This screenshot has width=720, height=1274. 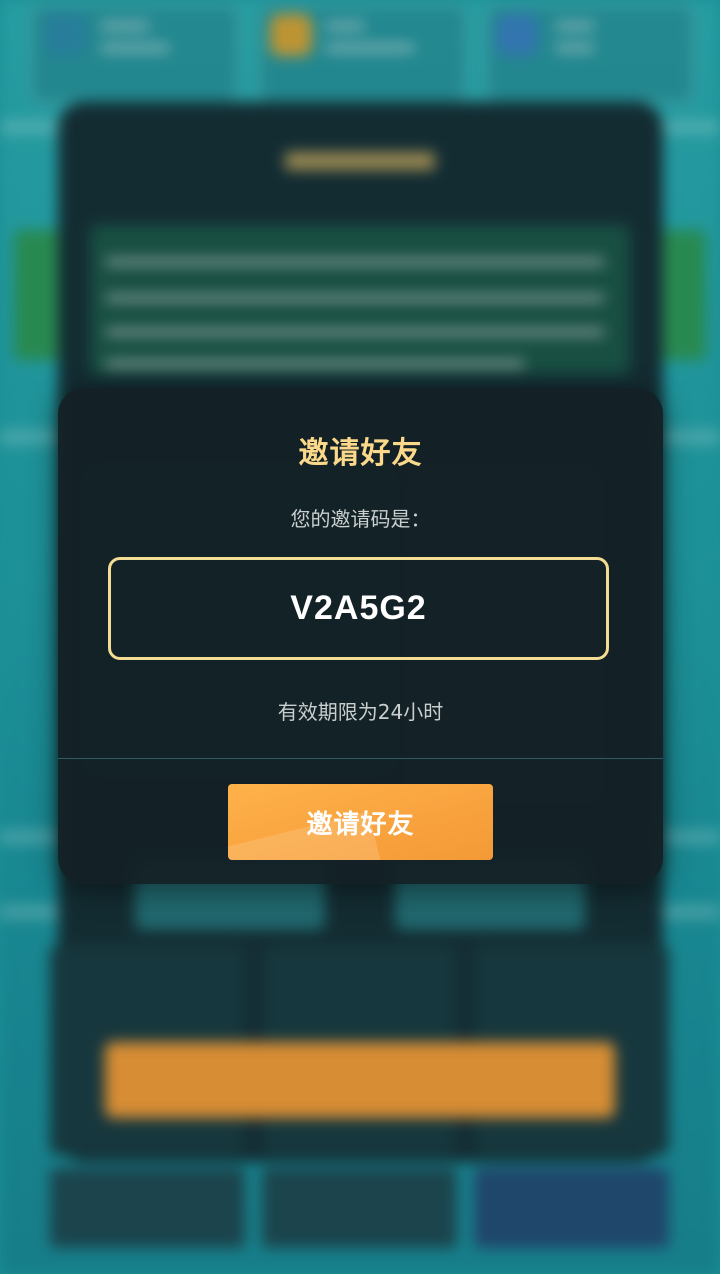 I want to click on invite-code-box: V2A5G2, so click(x=358, y=608).